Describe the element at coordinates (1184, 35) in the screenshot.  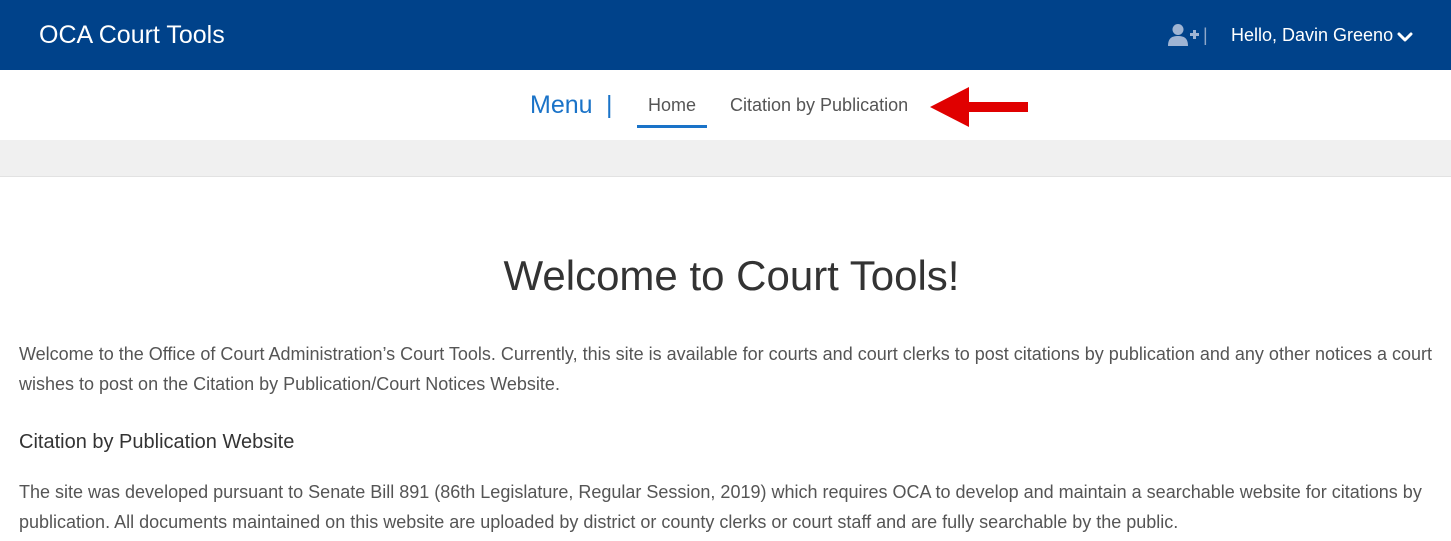
I see `user-plus-icon` at that location.